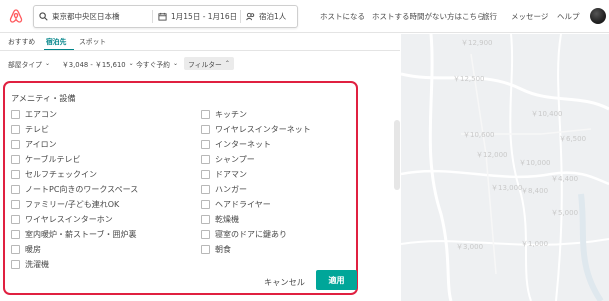 Image resolution: width=609 pixels, height=301 pixels. I want to click on amenity-option: インターネット, so click(236, 144).